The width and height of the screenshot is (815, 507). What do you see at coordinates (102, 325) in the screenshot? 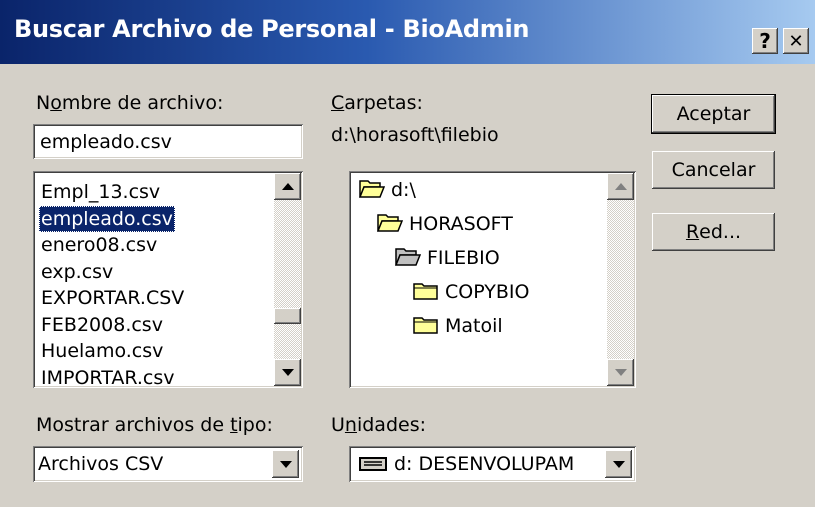
I see `file-list-item: FEB2008.csv` at bounding box center [102, 325].